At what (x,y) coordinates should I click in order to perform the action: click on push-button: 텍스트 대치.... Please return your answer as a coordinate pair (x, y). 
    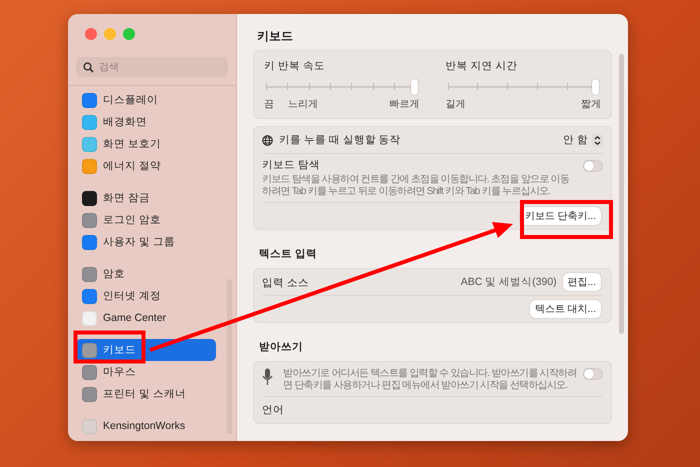
    Looking at the image, I should click on (565, 309).